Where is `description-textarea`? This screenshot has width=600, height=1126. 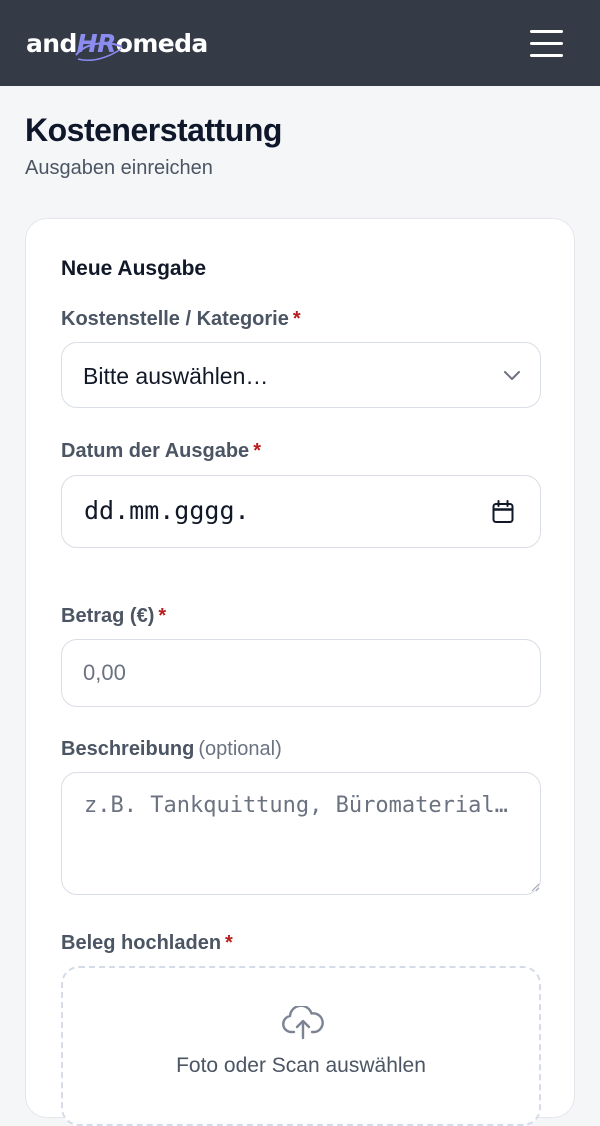
description-textarea is located at coordinates (301, 833).